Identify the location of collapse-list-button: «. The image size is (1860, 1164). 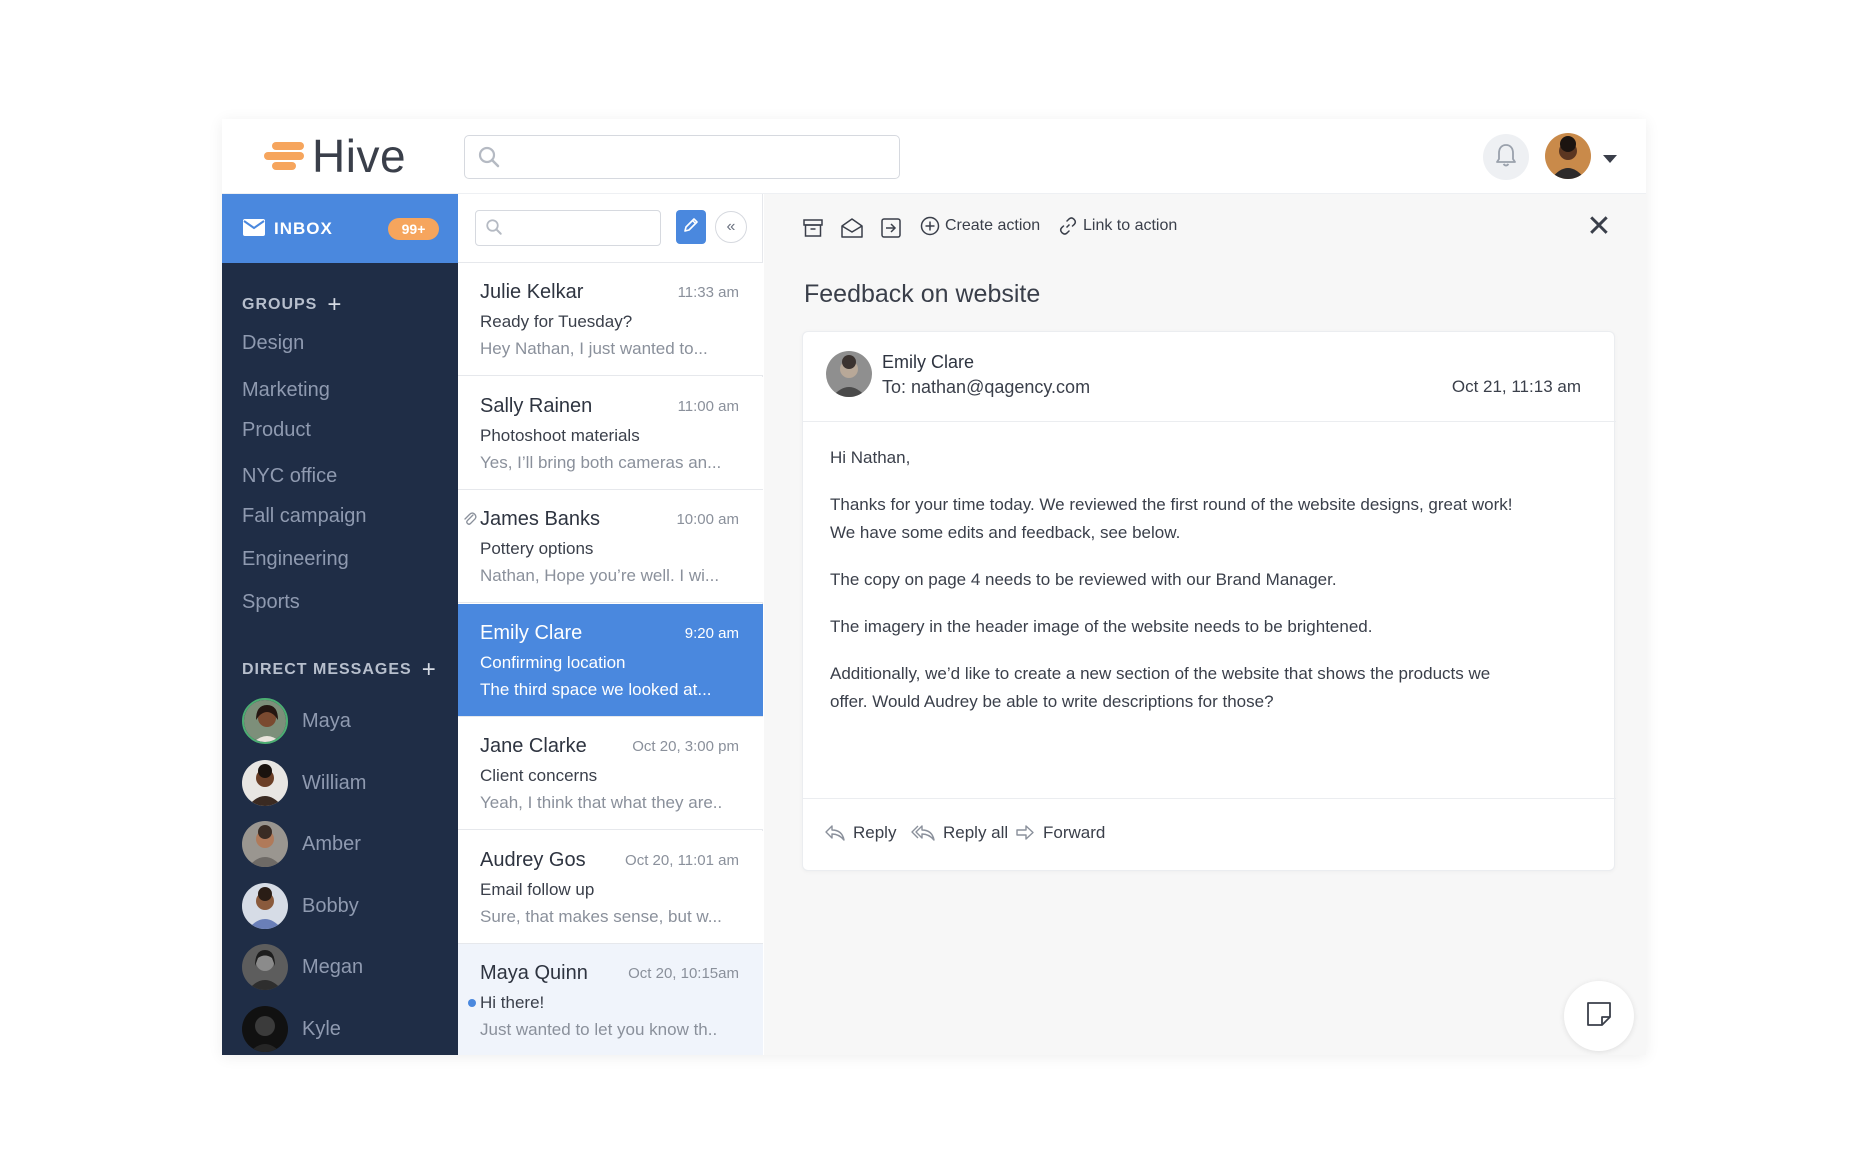
(731, 227).